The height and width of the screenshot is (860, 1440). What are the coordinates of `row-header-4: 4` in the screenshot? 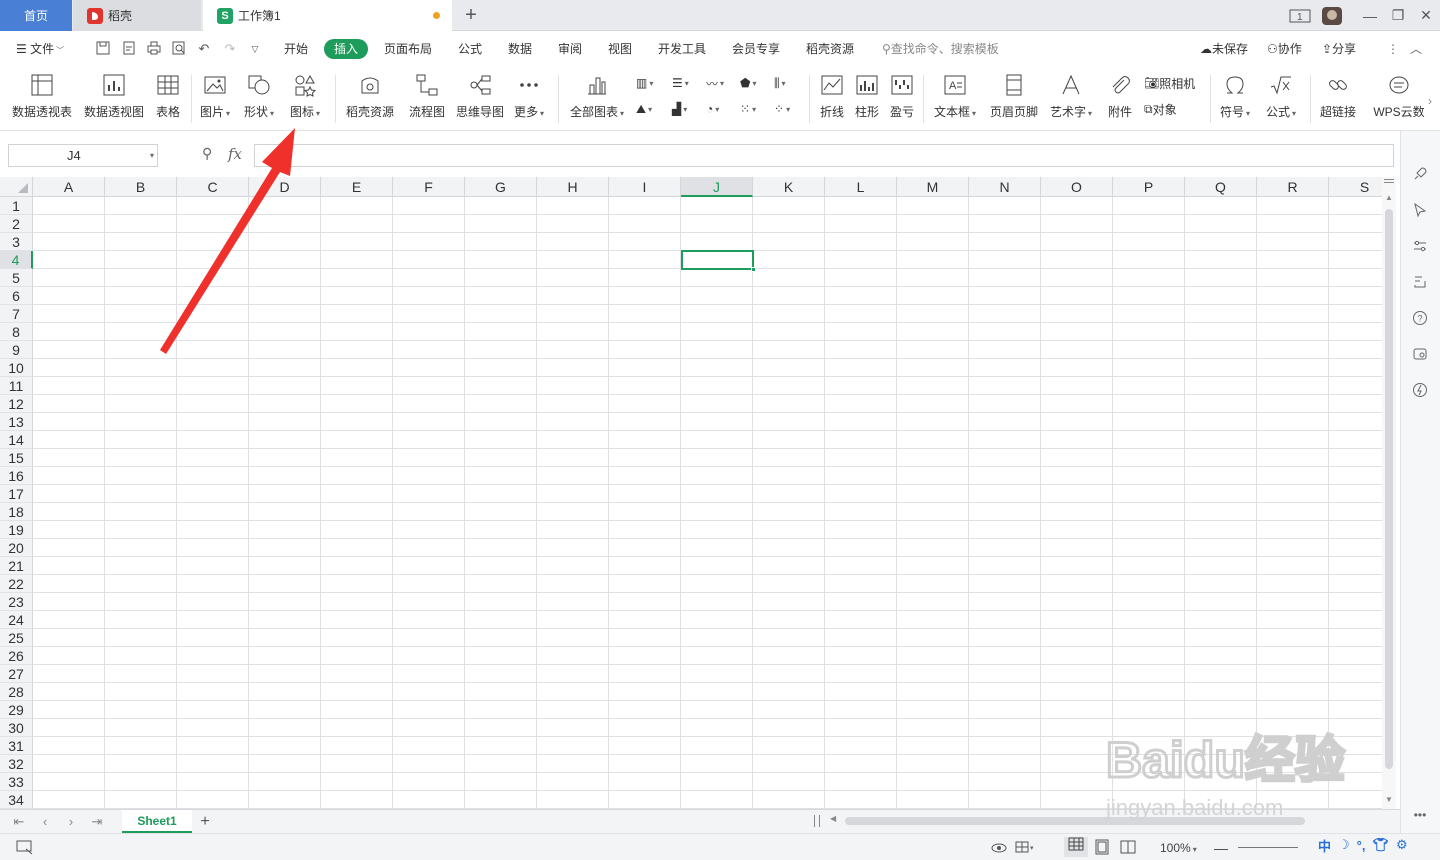 It's located at (16, 260).